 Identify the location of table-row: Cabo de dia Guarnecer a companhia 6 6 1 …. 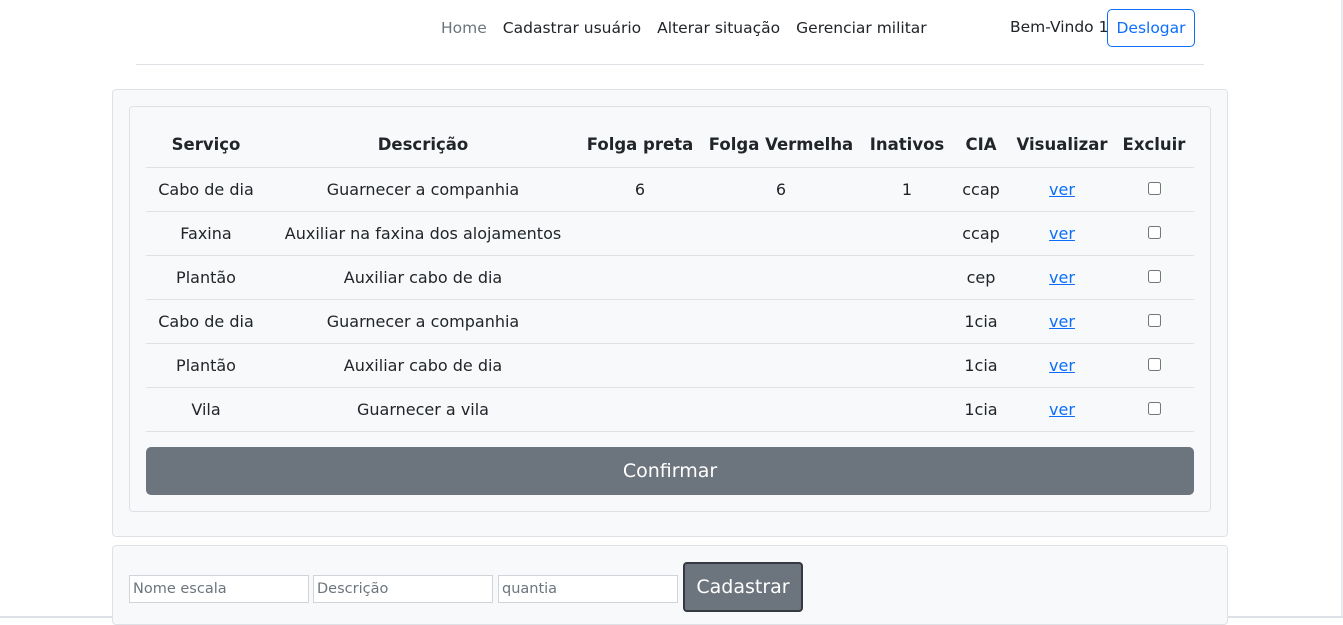
(670, 189).